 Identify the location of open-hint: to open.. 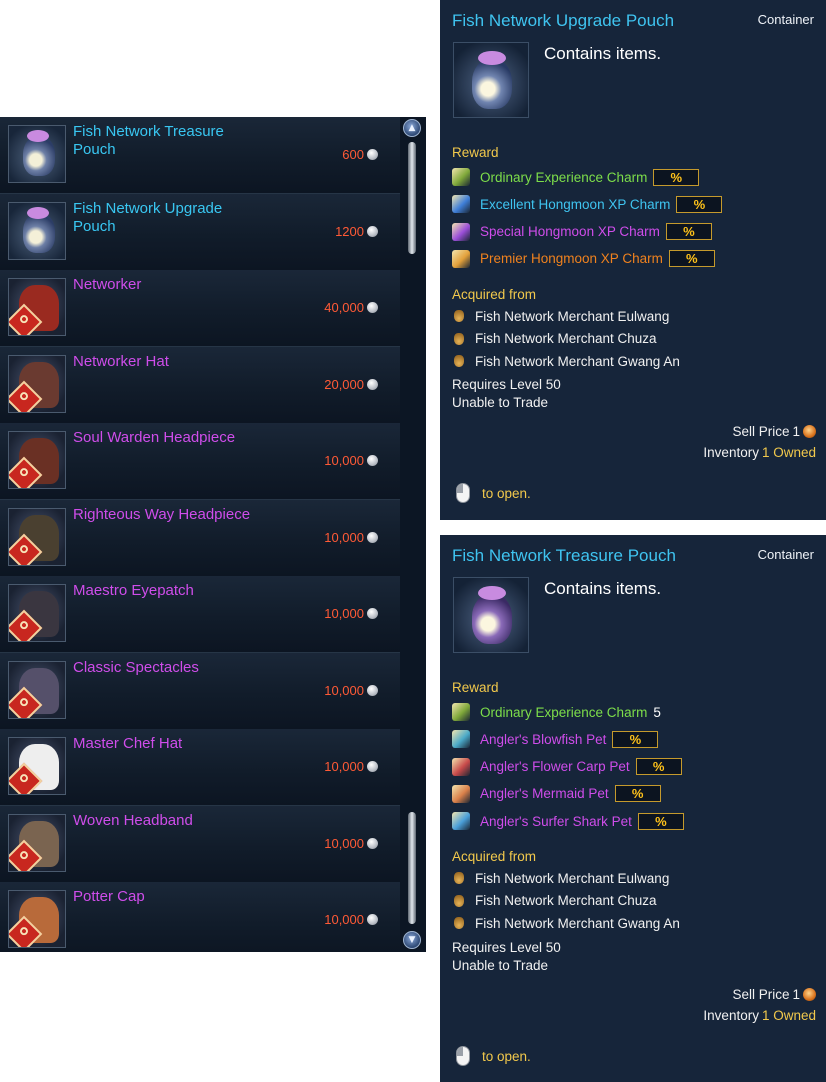
(493, 493).